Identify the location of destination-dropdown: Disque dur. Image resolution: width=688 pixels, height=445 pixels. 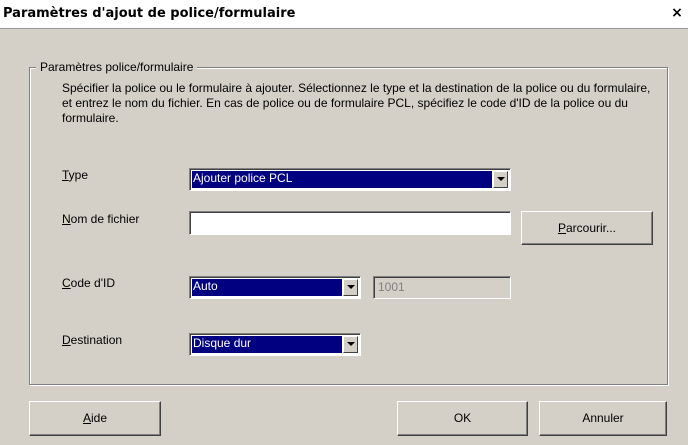
(275, 344).